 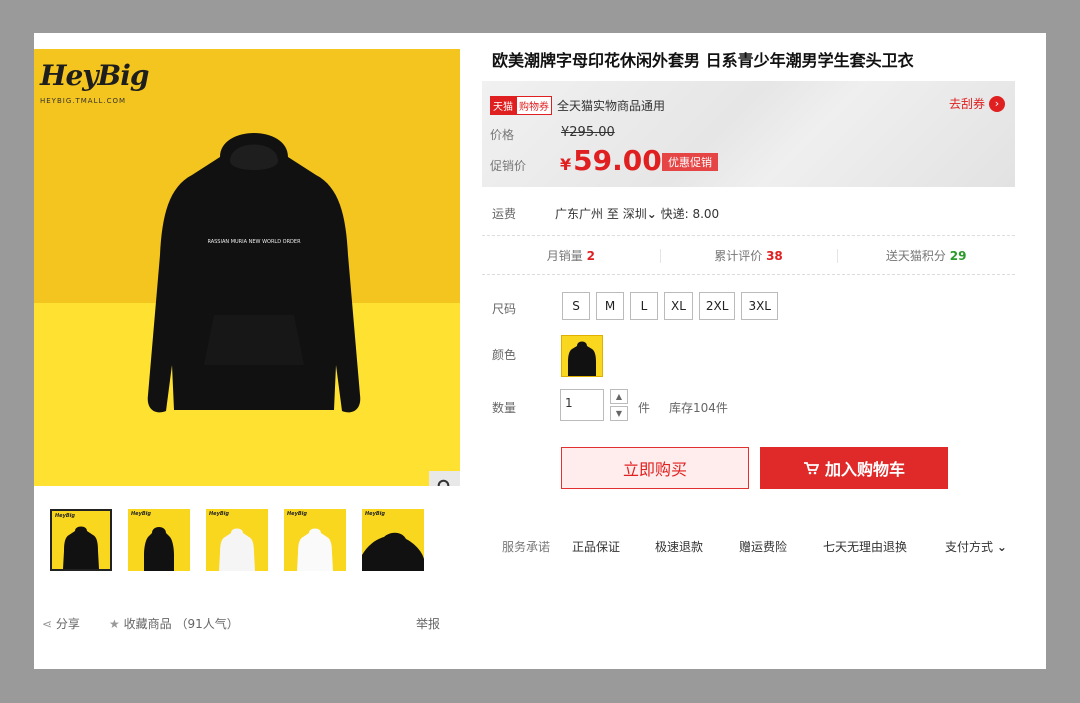 I want to click on tmall-points: 送天猫积分 29, so click(x=926, y=255).